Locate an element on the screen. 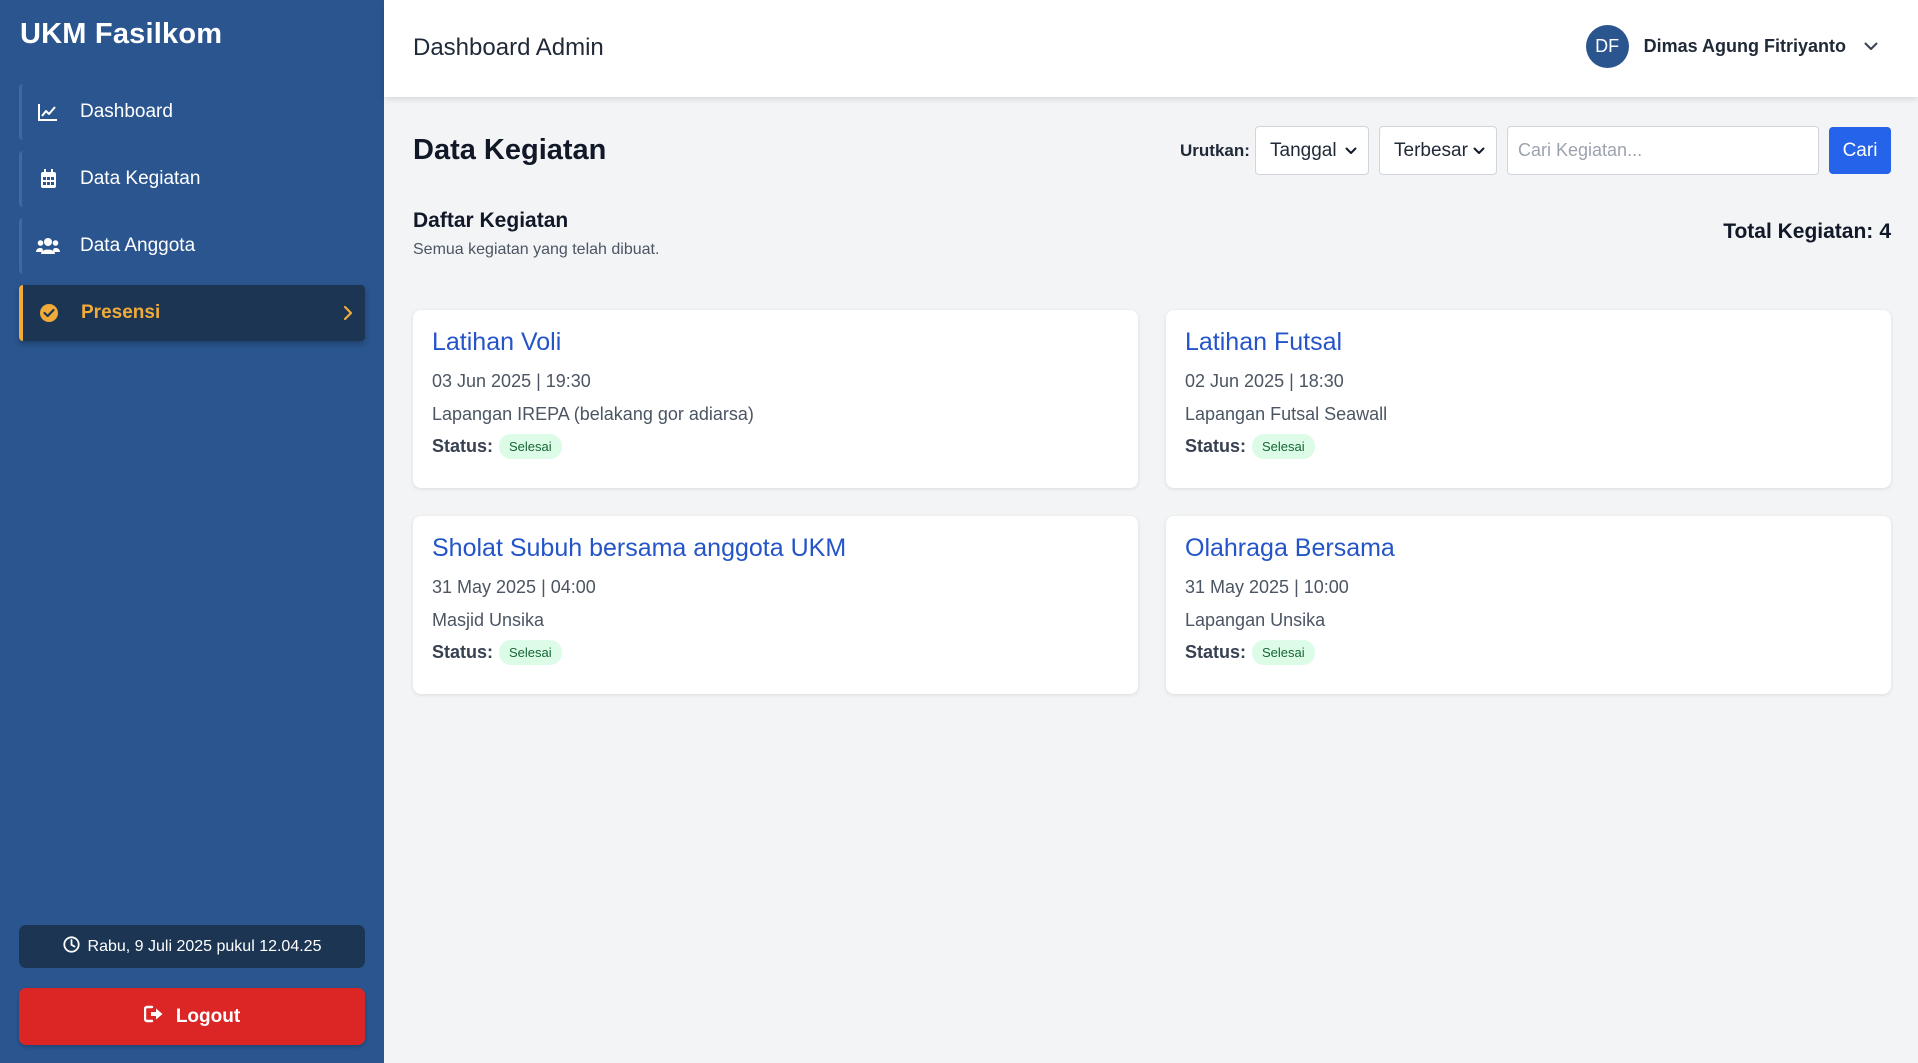 The image size is (1918, 1063). header-title: Dashboard Admin is located at coordinates (508, 47).